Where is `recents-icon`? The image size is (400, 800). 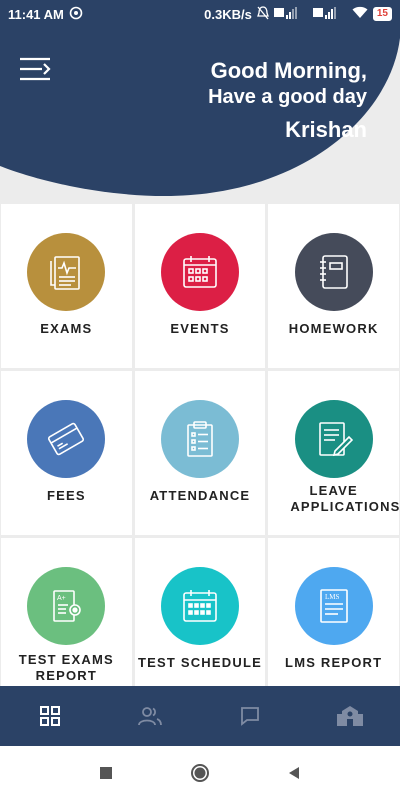 recents-icon is located at coordinates (106, 773).